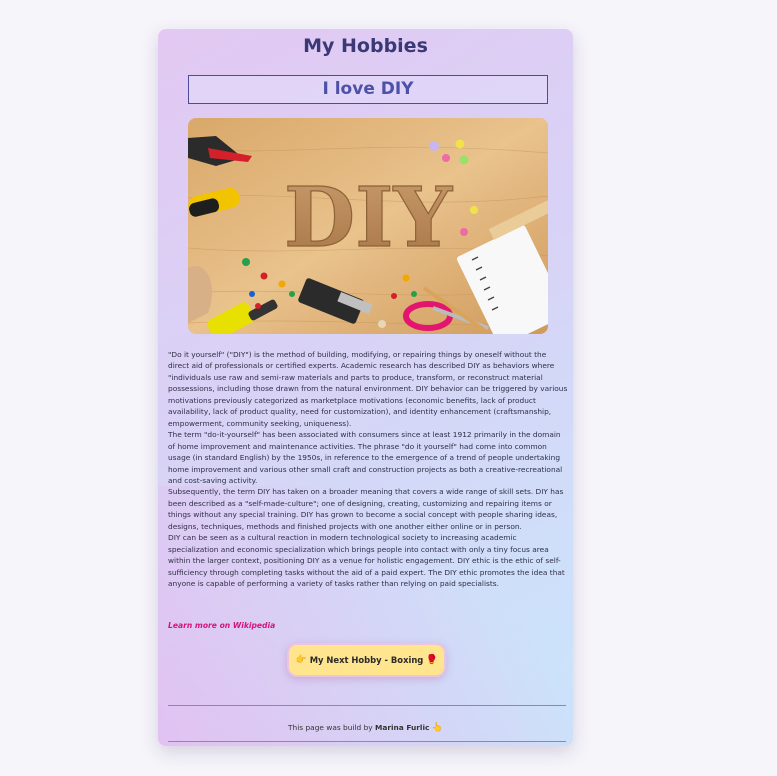  I want to click on subtitle-text: I love DIY, so click(368, 89).